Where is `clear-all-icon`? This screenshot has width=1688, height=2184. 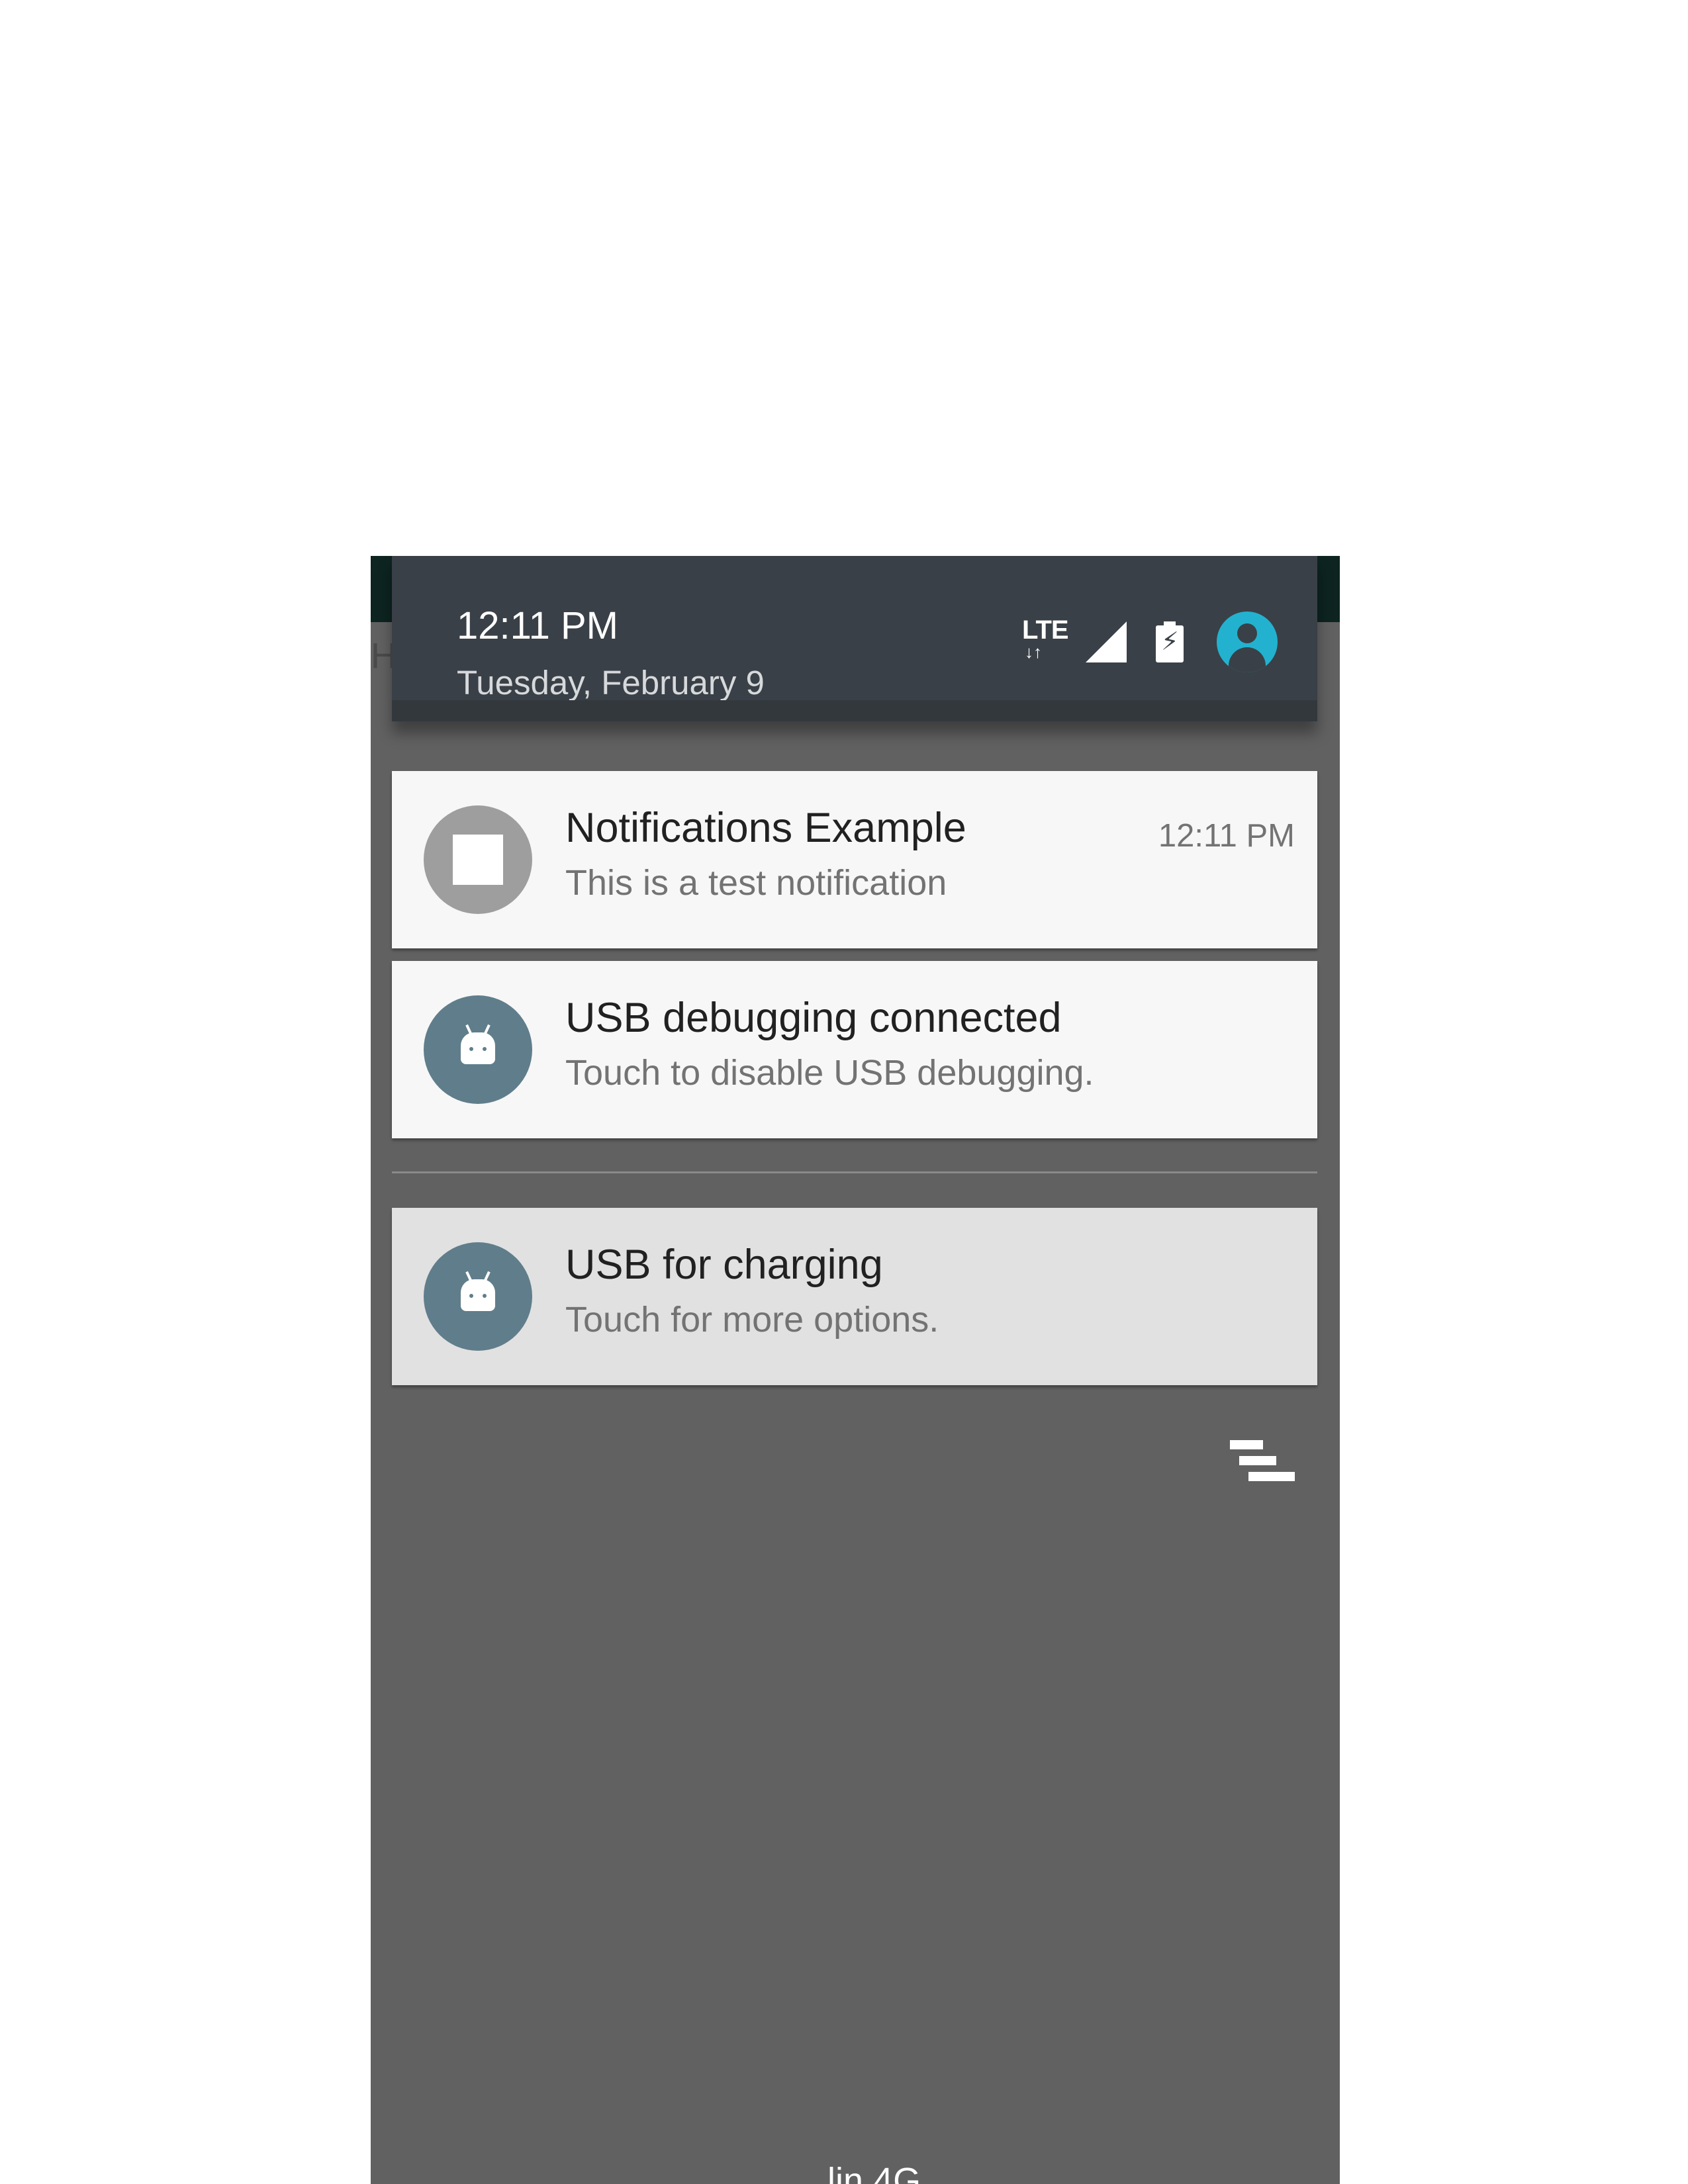 clear-all-icon is located at coordinates (1263, 1464).